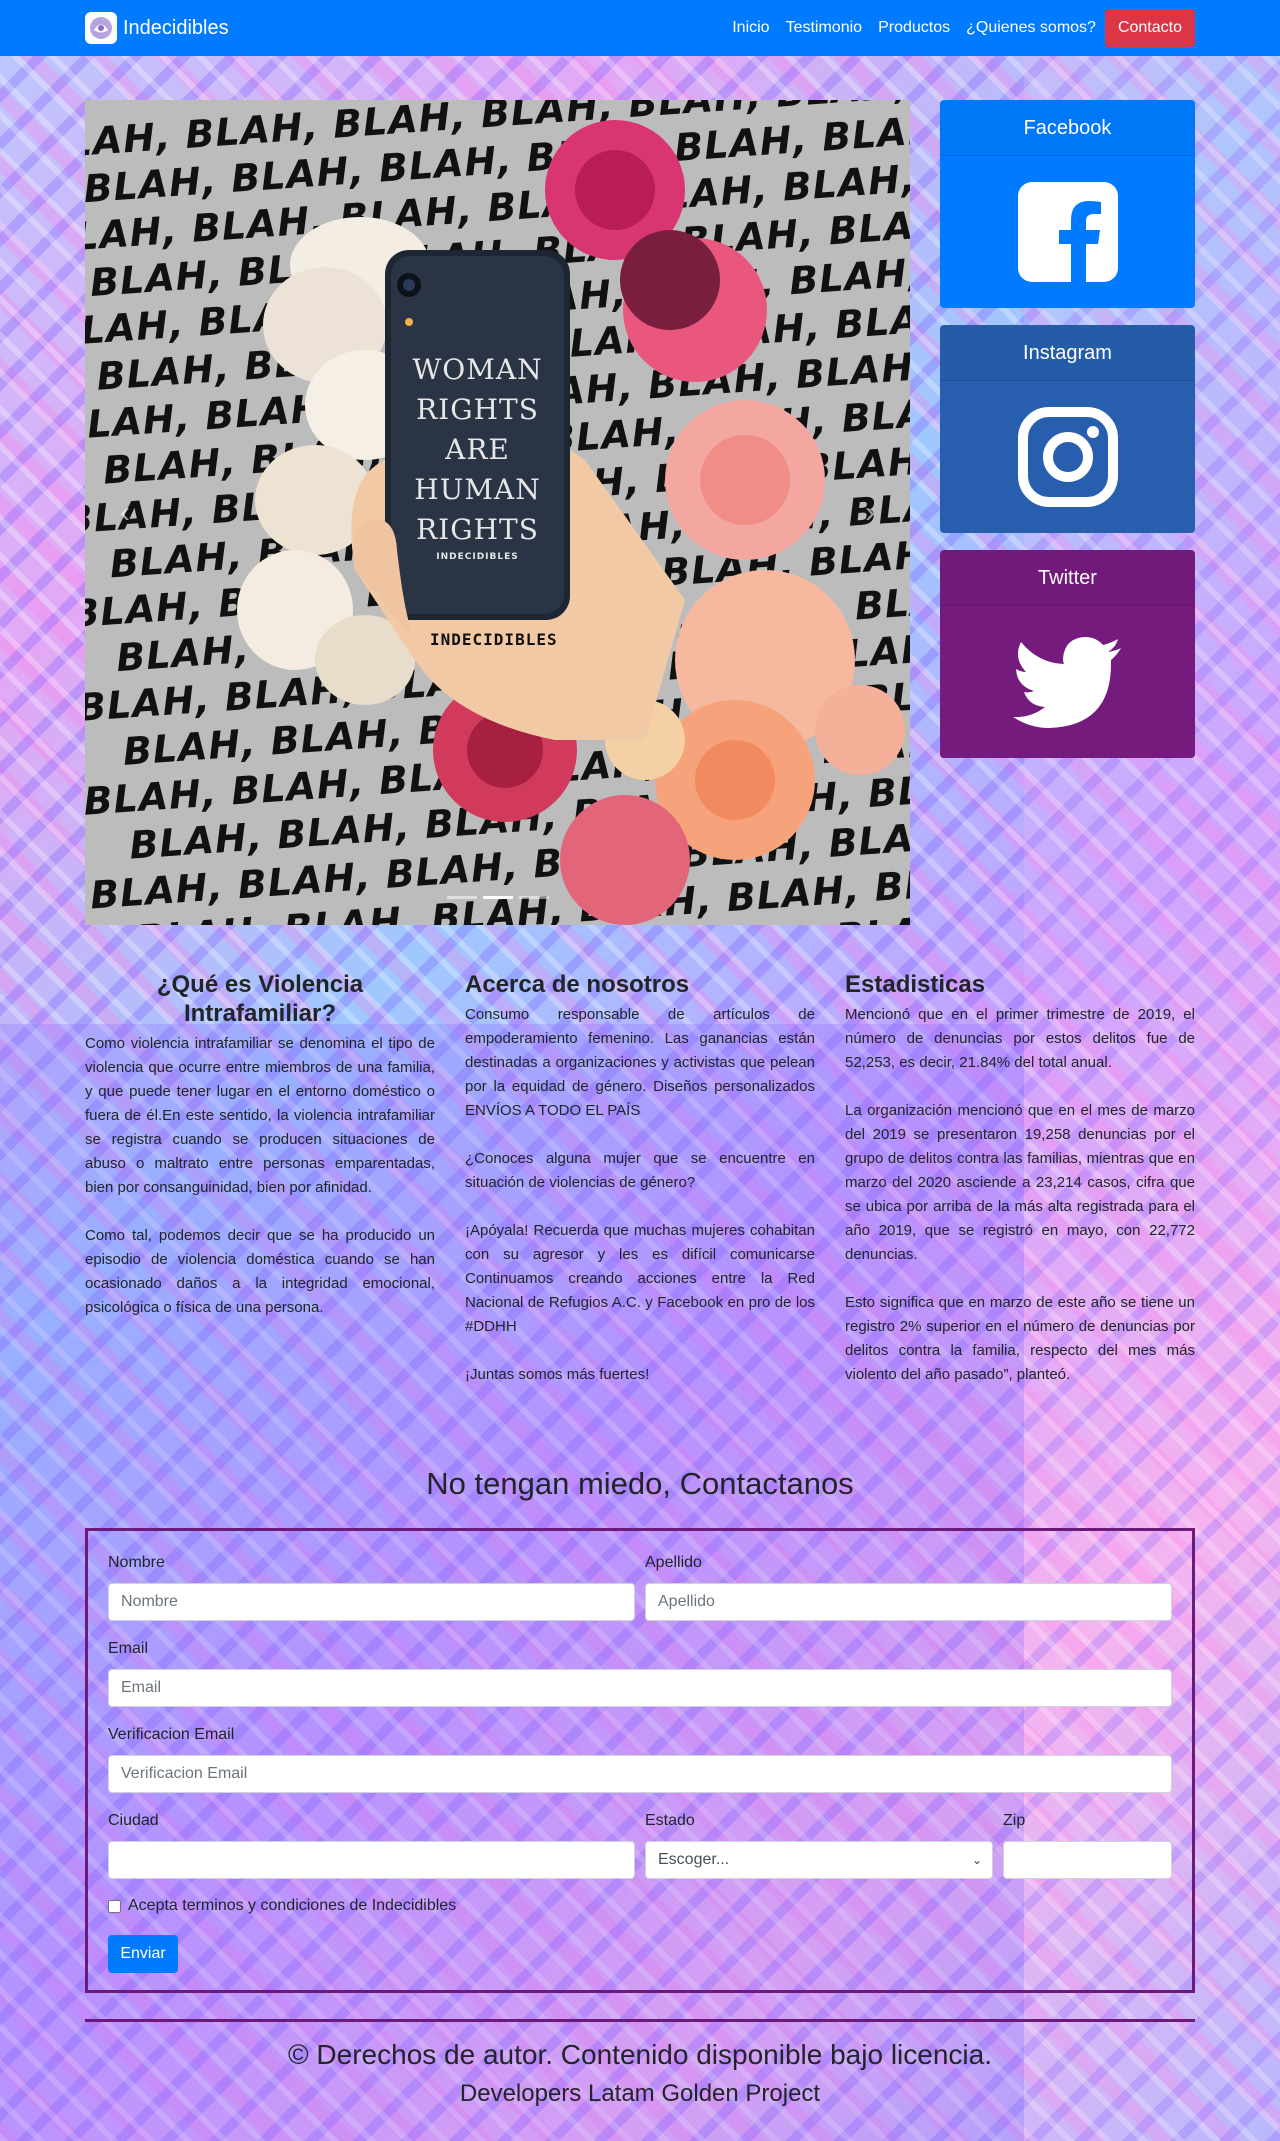  Describe the element at coordinates (494, 639) in the screenshot. I see `hero-signature: INDECIDIBLES` at that location.